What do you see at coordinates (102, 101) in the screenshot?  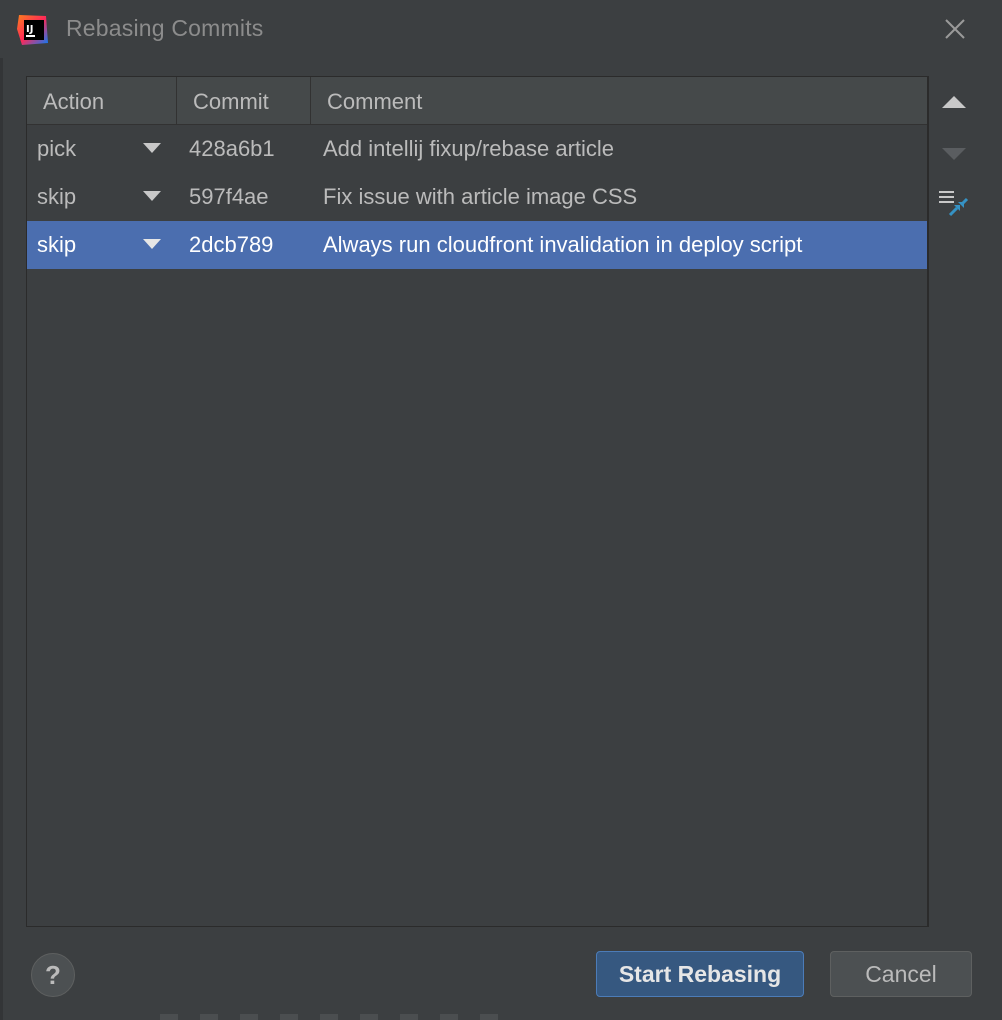 I see `column-header-action: Action` at bounding box center [102, 101].